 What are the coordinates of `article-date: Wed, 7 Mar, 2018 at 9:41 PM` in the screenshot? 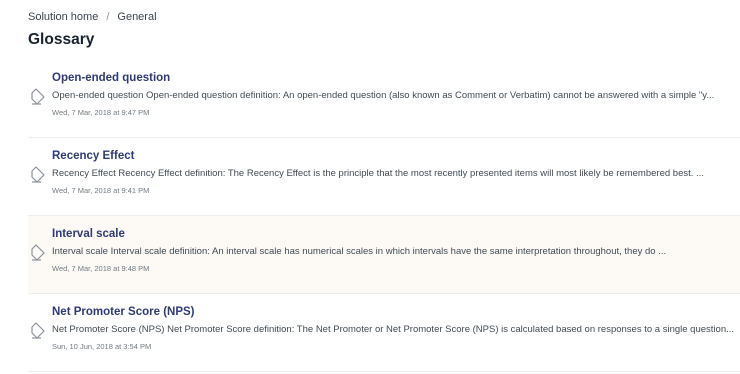 It's located at (101, 190).